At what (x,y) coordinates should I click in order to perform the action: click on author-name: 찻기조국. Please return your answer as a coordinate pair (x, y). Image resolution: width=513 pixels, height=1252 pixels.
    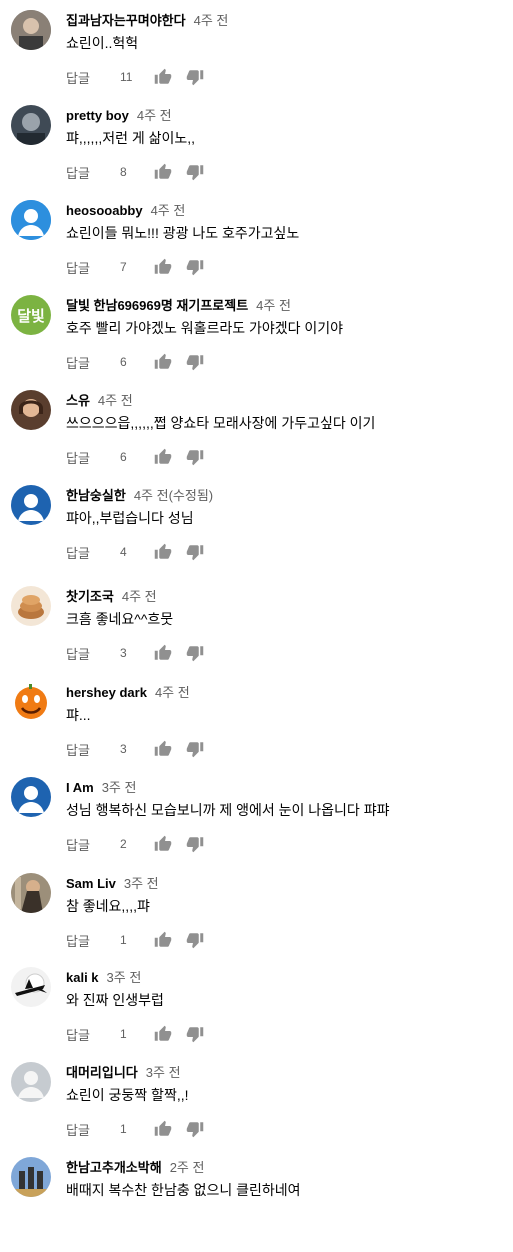
    Looking at the image, I should click on (90, 596).